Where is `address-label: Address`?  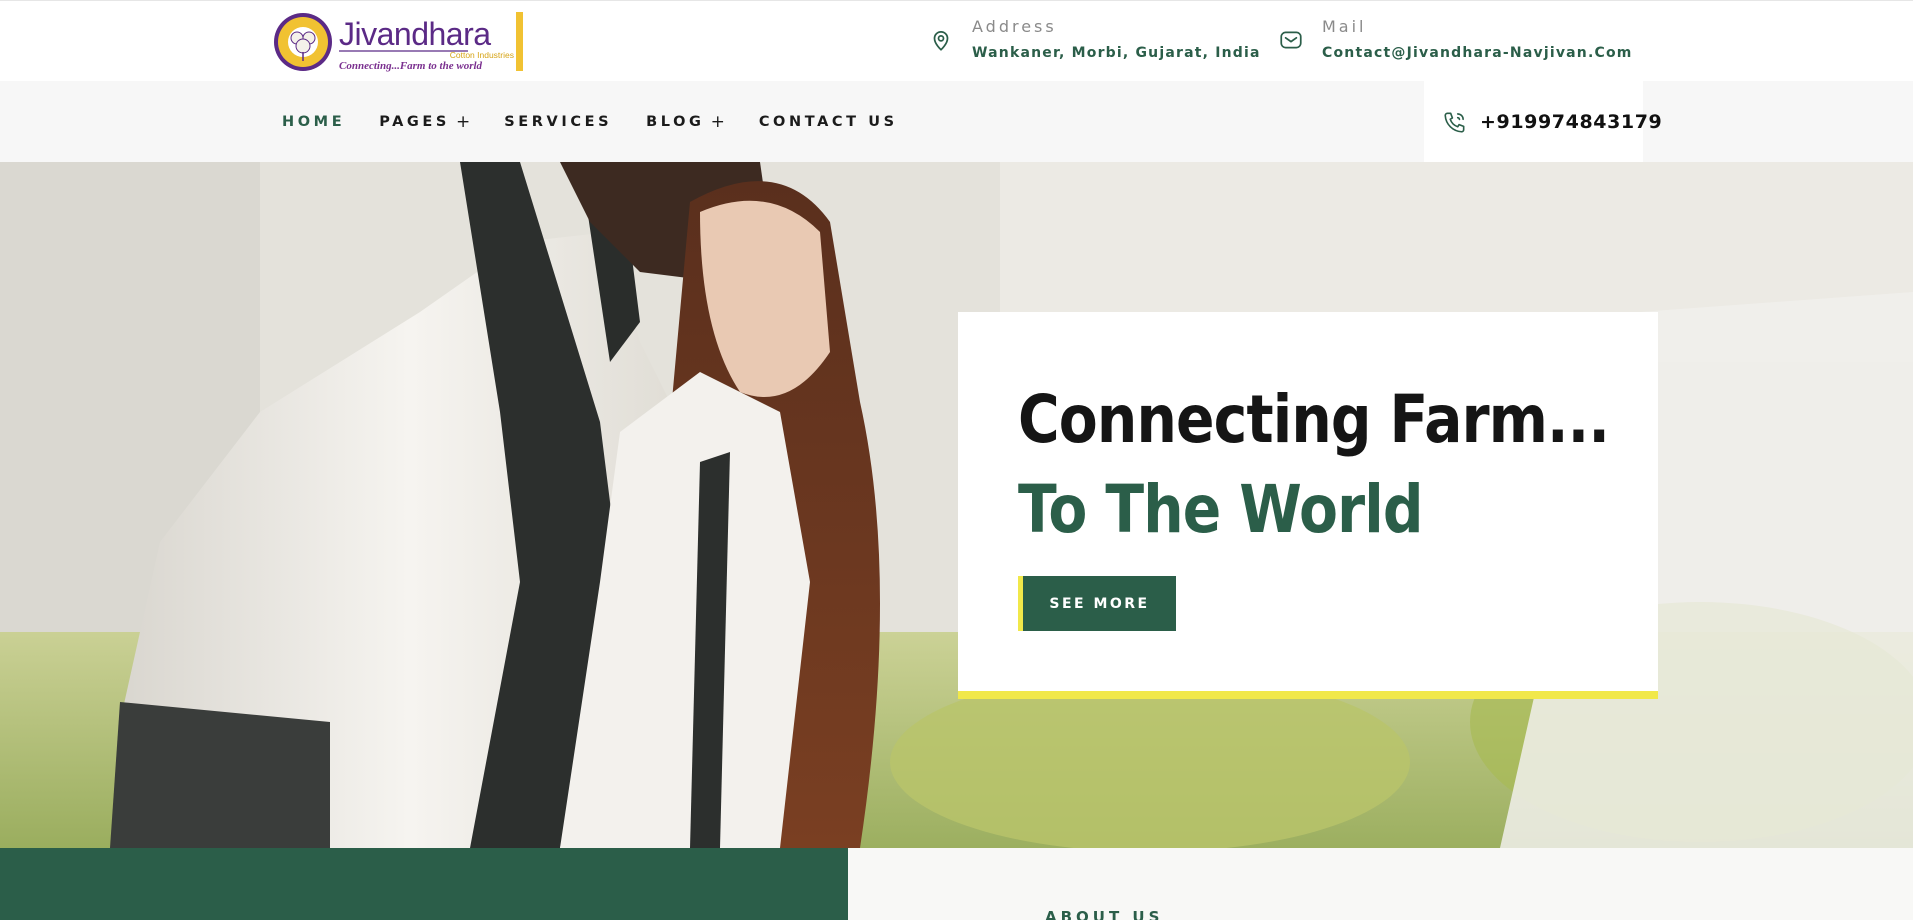
address-label: Address is located at coordinates (1014, 26).